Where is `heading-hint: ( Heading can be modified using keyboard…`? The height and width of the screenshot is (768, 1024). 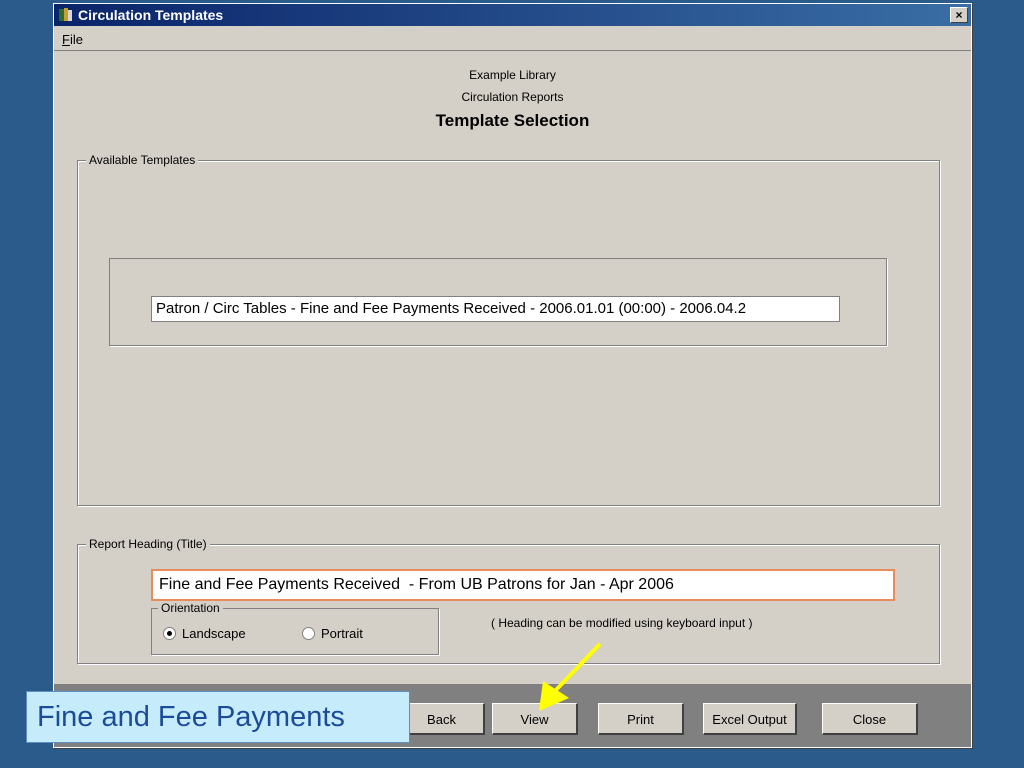 heading-hint: ( Heading can be modified using keyboard… is located at coordinates (622, 623).